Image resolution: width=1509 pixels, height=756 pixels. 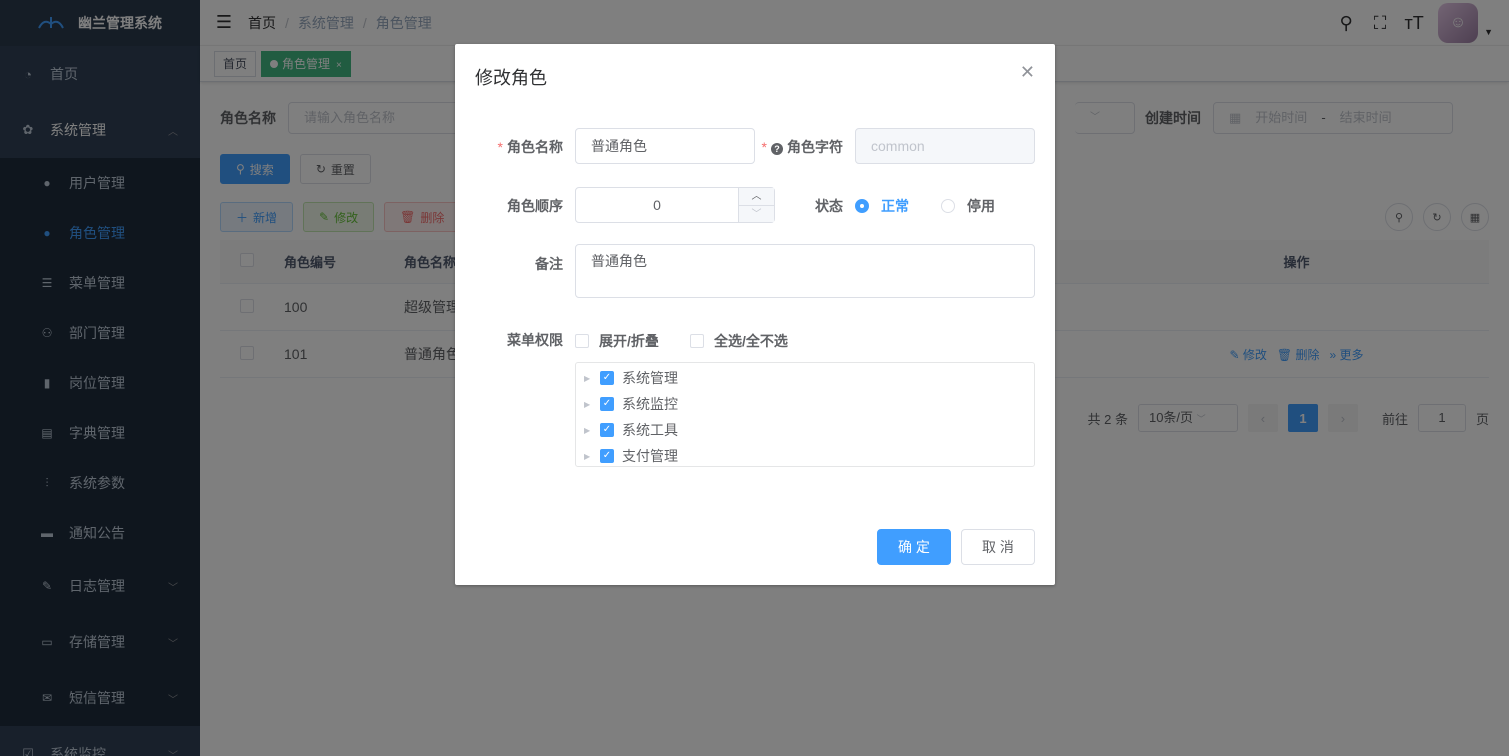 I want to click on status-radio-disabled: 停用, so click(x=968, y=206).